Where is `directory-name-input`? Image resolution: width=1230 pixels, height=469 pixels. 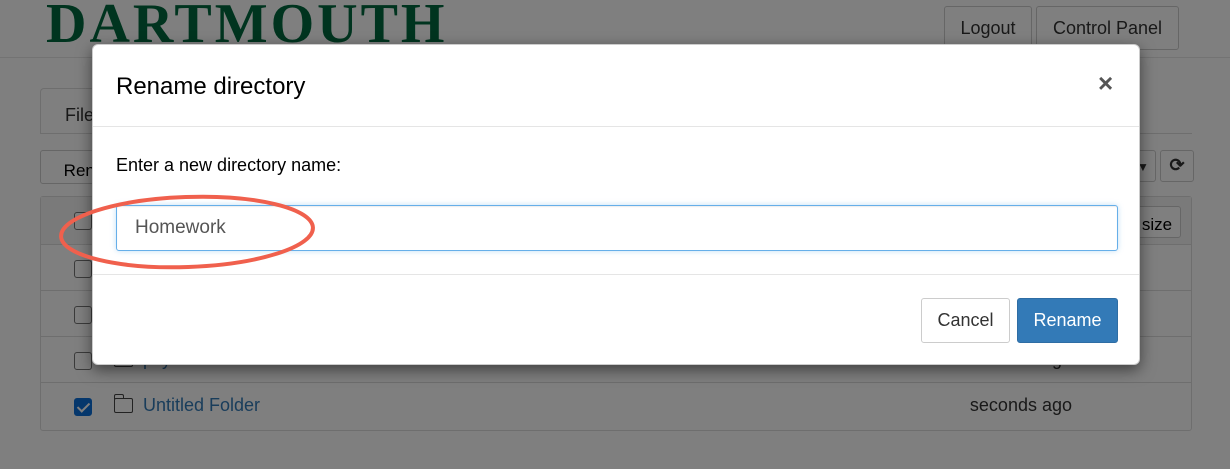 directory-name-input is located at coordinates (617, 228).